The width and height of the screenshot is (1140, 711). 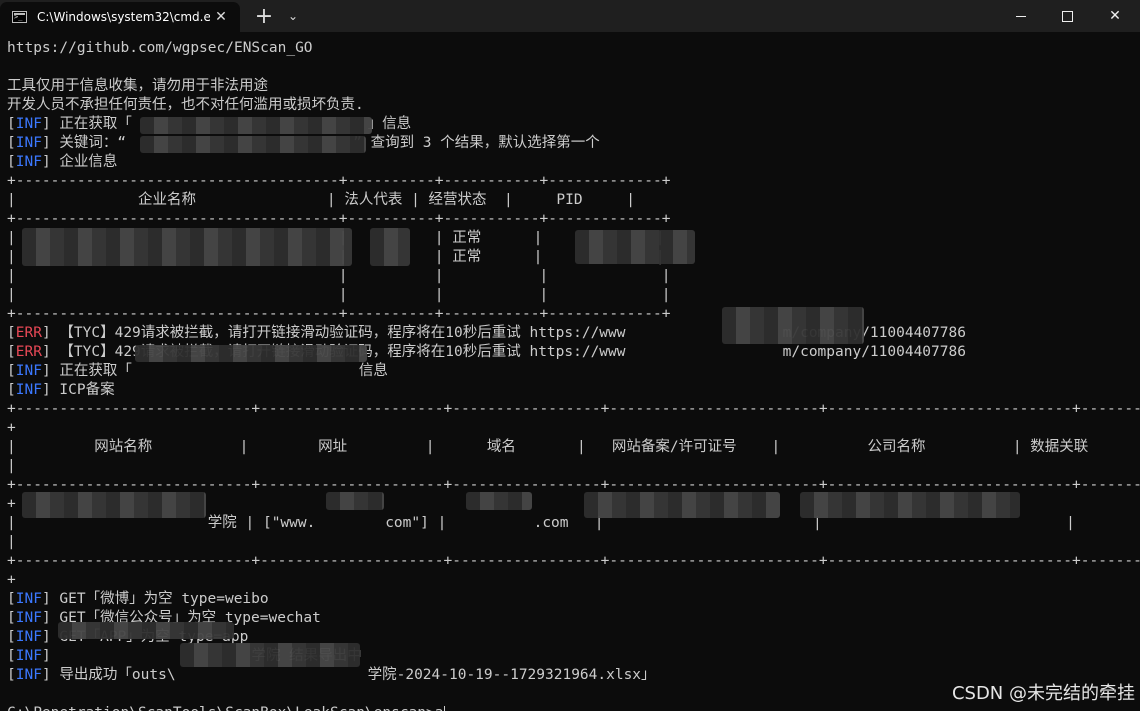 I want to click on maximize-button, so click(x=1067, y=16).